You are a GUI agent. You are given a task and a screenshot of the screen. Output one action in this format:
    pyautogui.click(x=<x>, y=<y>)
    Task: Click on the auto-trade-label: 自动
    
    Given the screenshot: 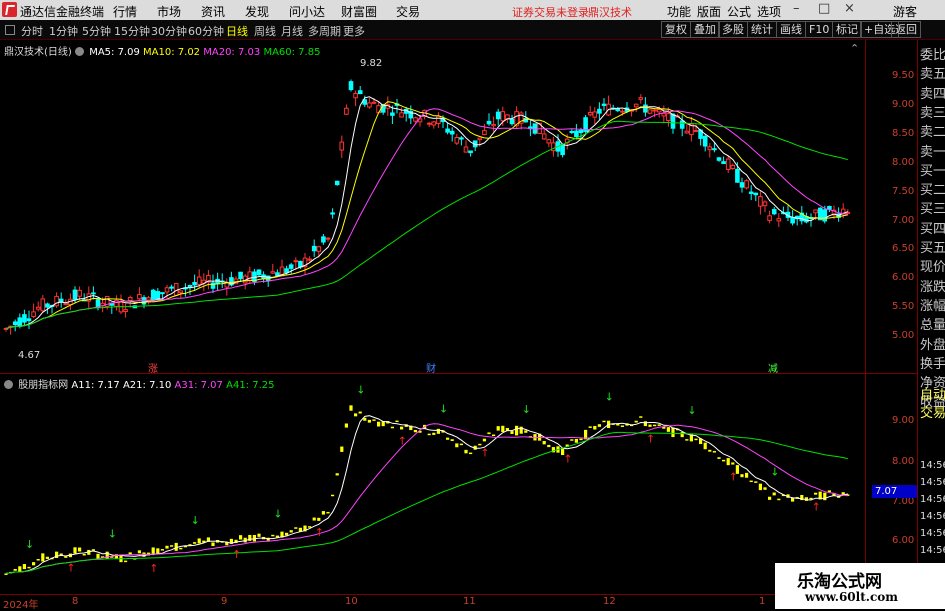 What is the action you would take?
    pyautogui.click(x=932, y=393)
    